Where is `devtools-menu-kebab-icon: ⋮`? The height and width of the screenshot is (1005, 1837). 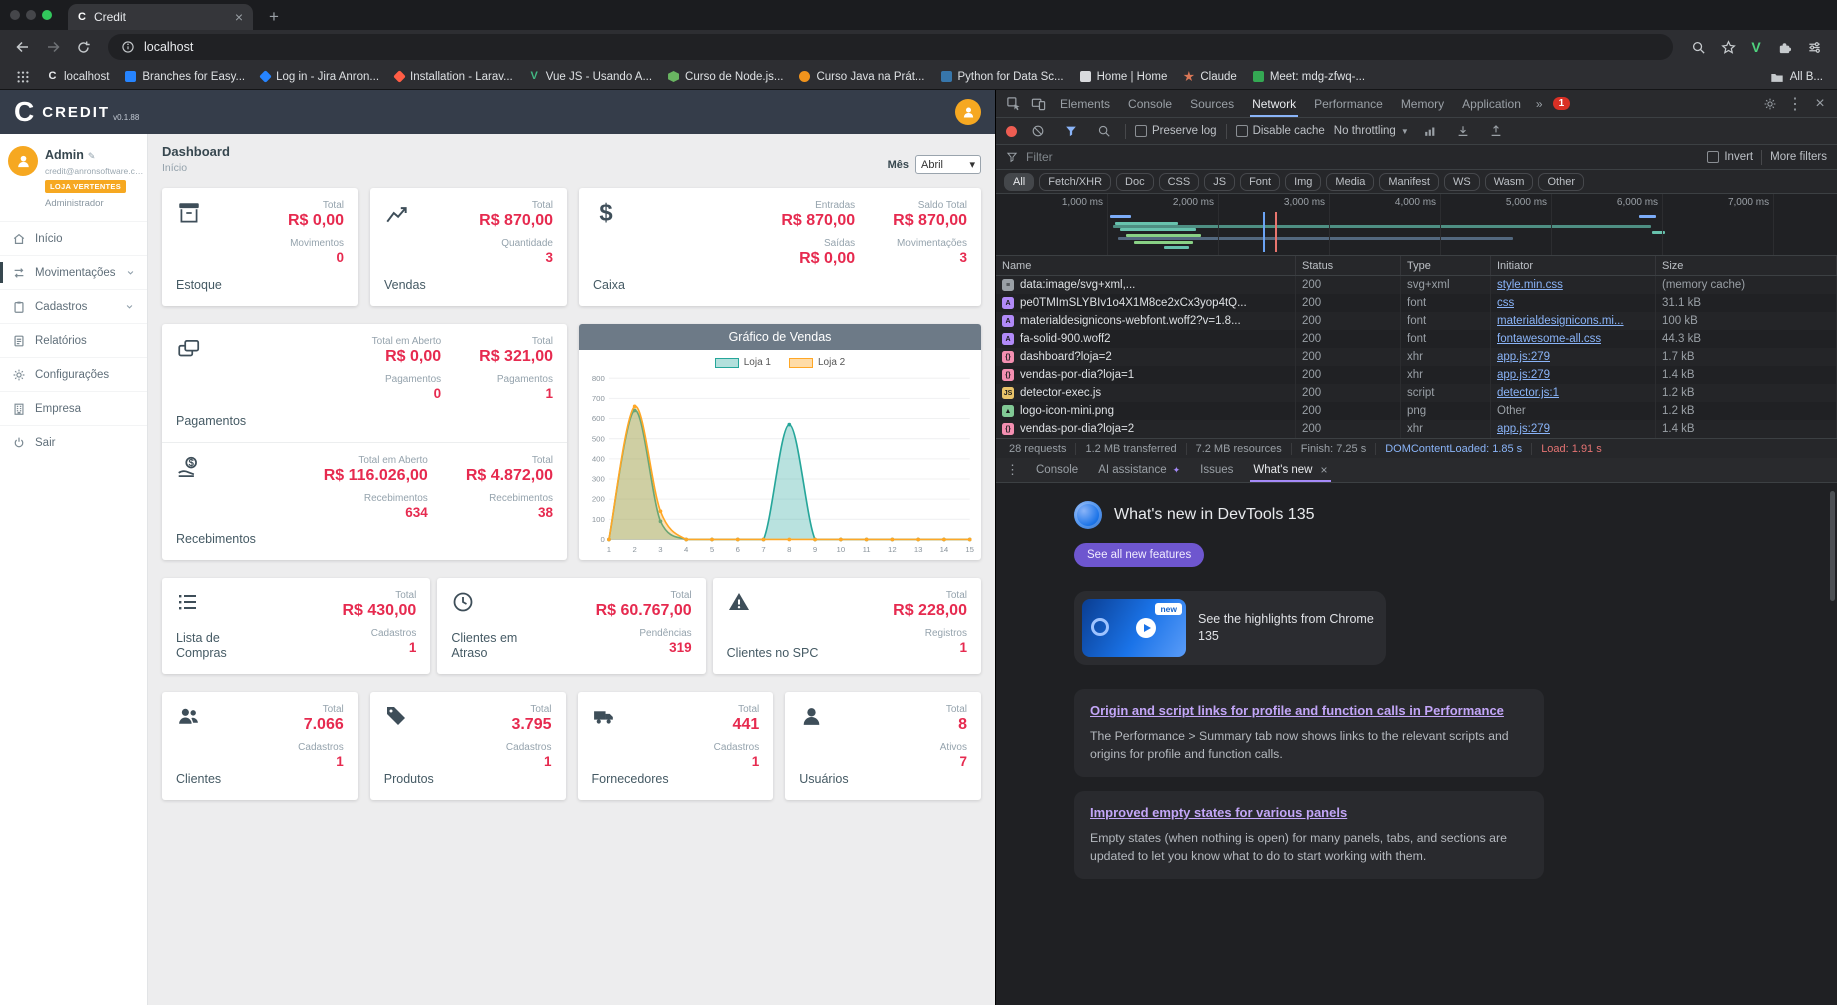 devtools-menu-kebab-icon: ⋮ is located at coordinates (1795, 104).